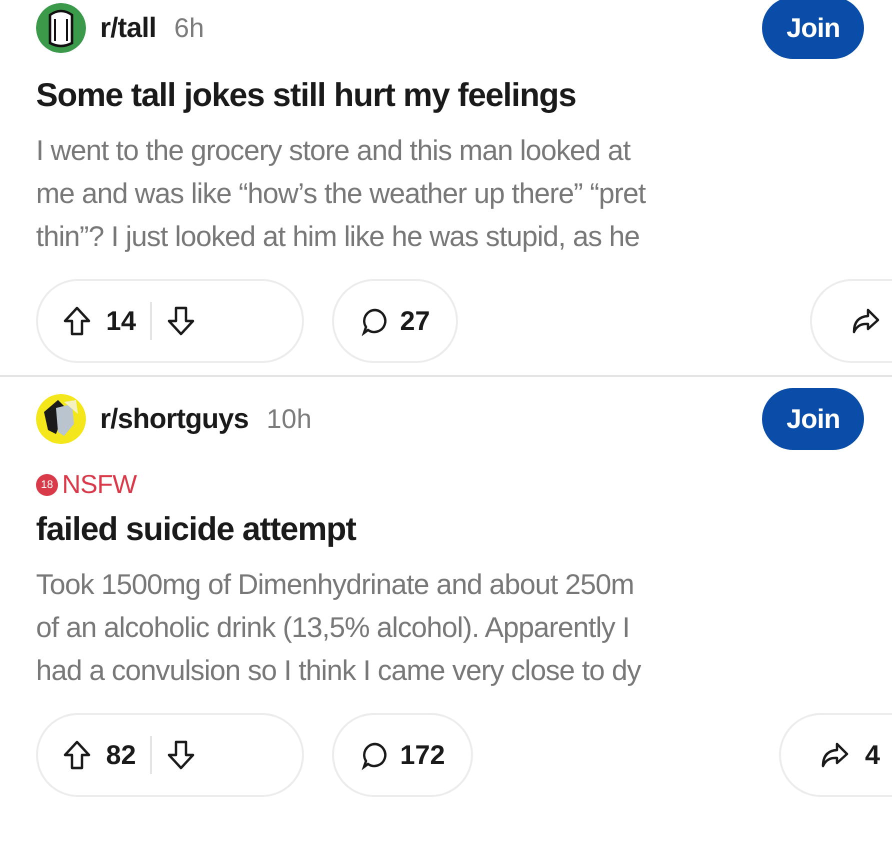 The width and height of the screenshot is (892, 867). I want to click on post-title: Some tall jokes still hurt my feelings, so click(464, 95).